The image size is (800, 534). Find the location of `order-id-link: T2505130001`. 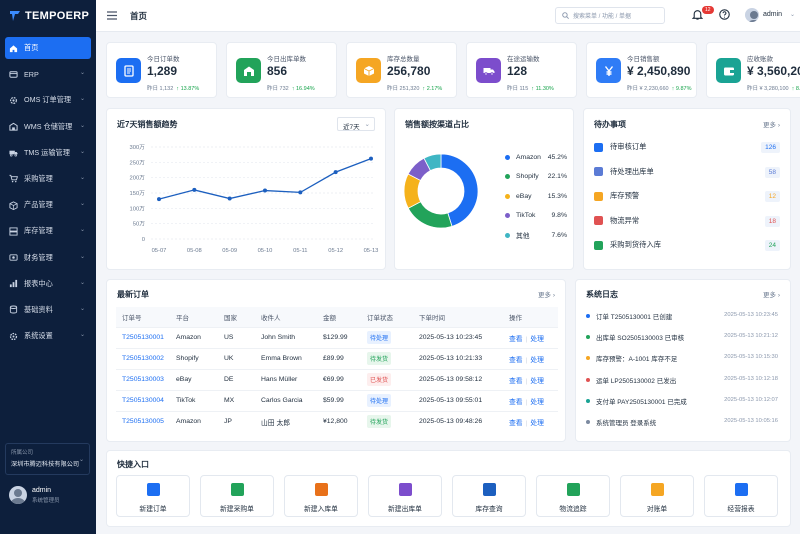

order-id-link: T2505130001 is located at coordinates (143, 337).